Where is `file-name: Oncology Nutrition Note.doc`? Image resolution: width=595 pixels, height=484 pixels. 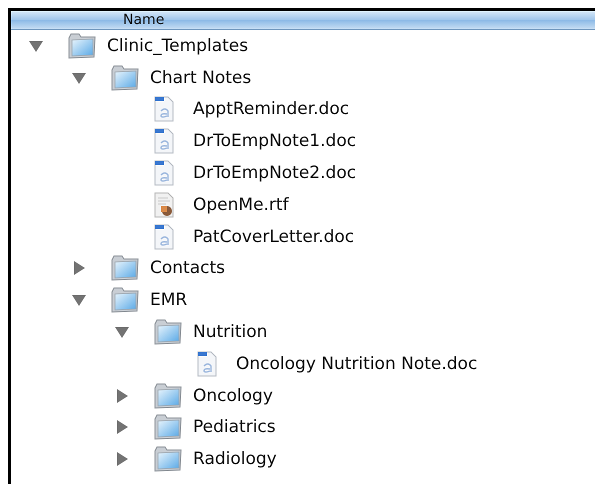 file-name: Oncology Nutrition Note.doc is located at coordinates (357, 364).